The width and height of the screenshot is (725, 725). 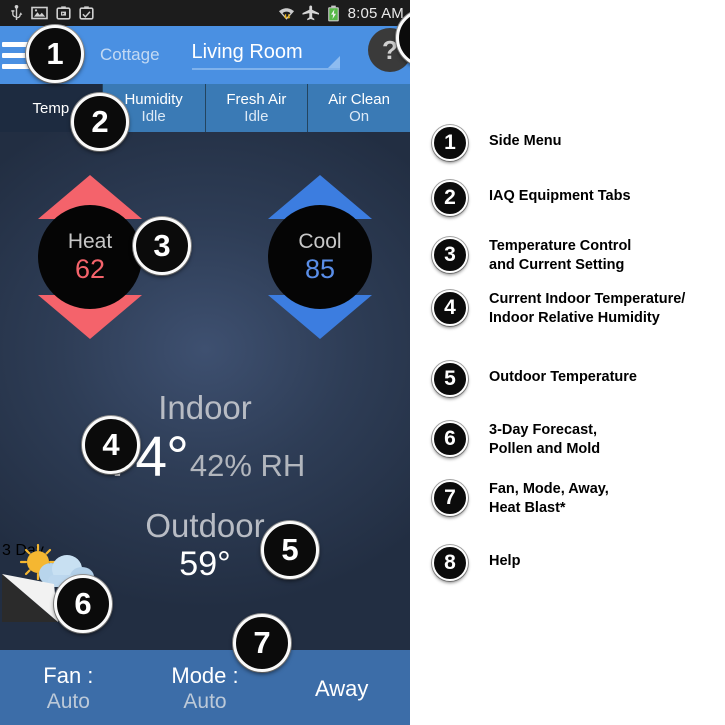 What do you see at coordinates (545, 439) in the screenshot?
I see `legend-label-6: 3-Day Forecast, Pollen and Mold` at bounding box center [545, 439].